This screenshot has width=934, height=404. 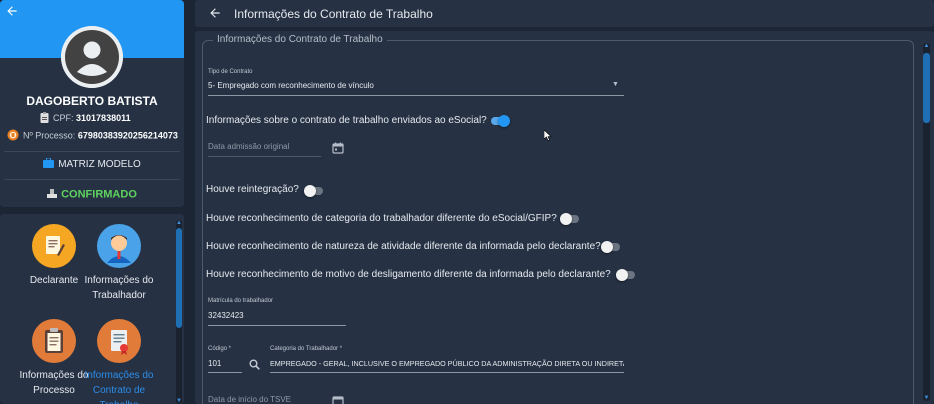 I want to click on status-badge: CONFIRMADO, so click(x=92, y=194).